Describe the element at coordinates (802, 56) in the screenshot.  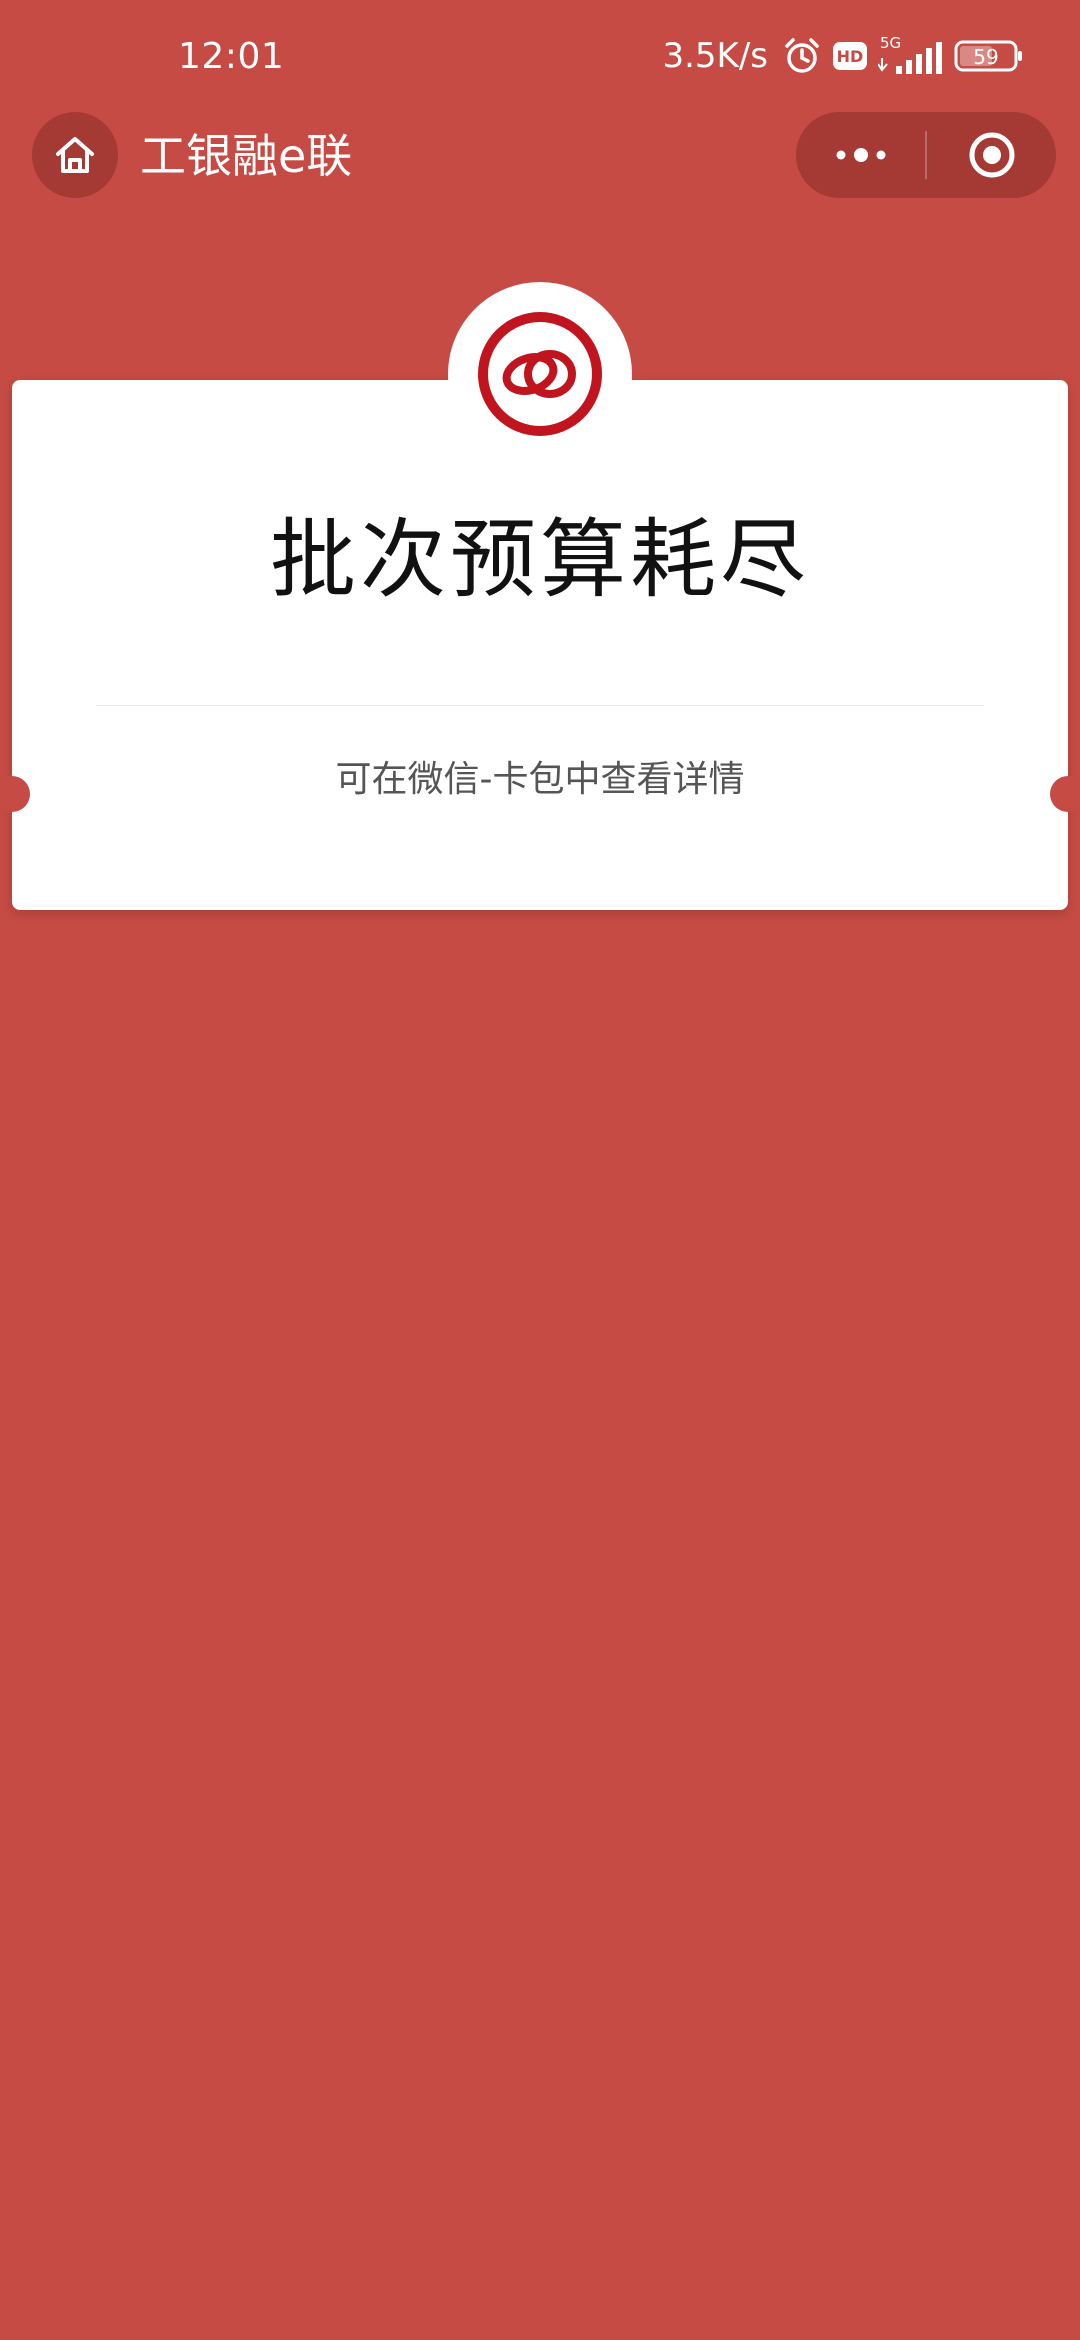
I see `alarm-icon` at that location.